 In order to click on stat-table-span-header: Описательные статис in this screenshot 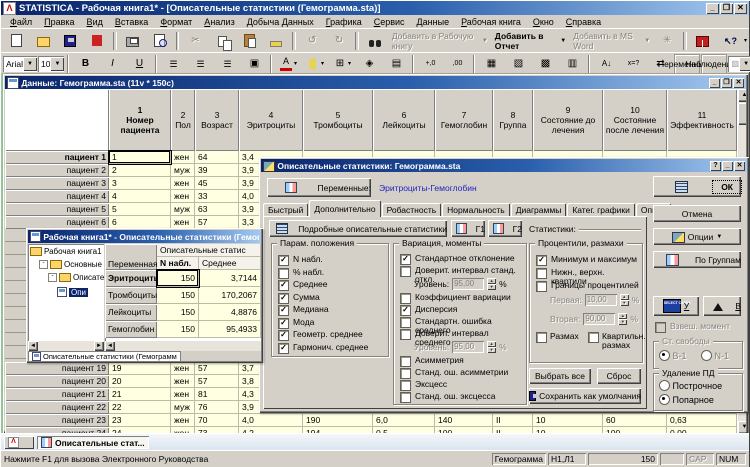, I will do `click(209, 250)`.